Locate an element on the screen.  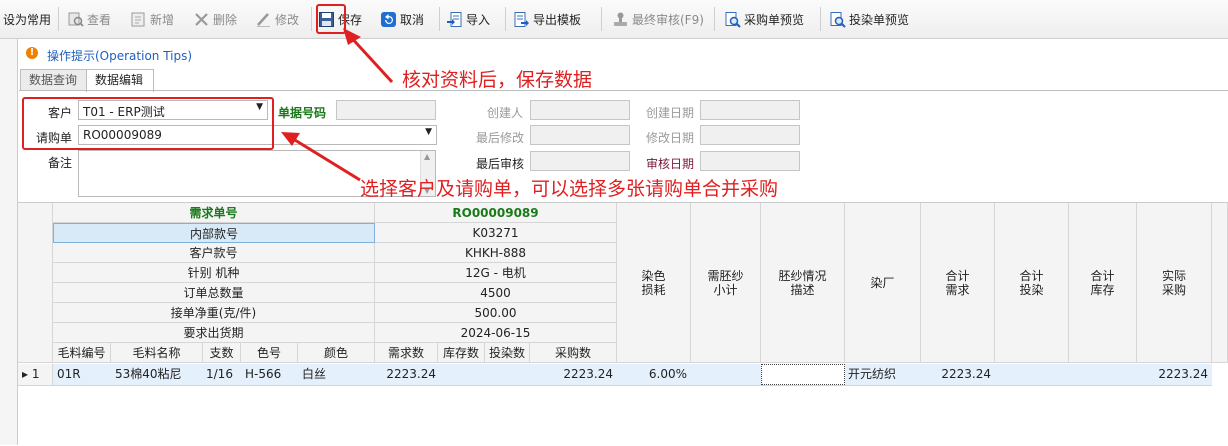
add-button: 新增 is located at coordinates (152, 19).